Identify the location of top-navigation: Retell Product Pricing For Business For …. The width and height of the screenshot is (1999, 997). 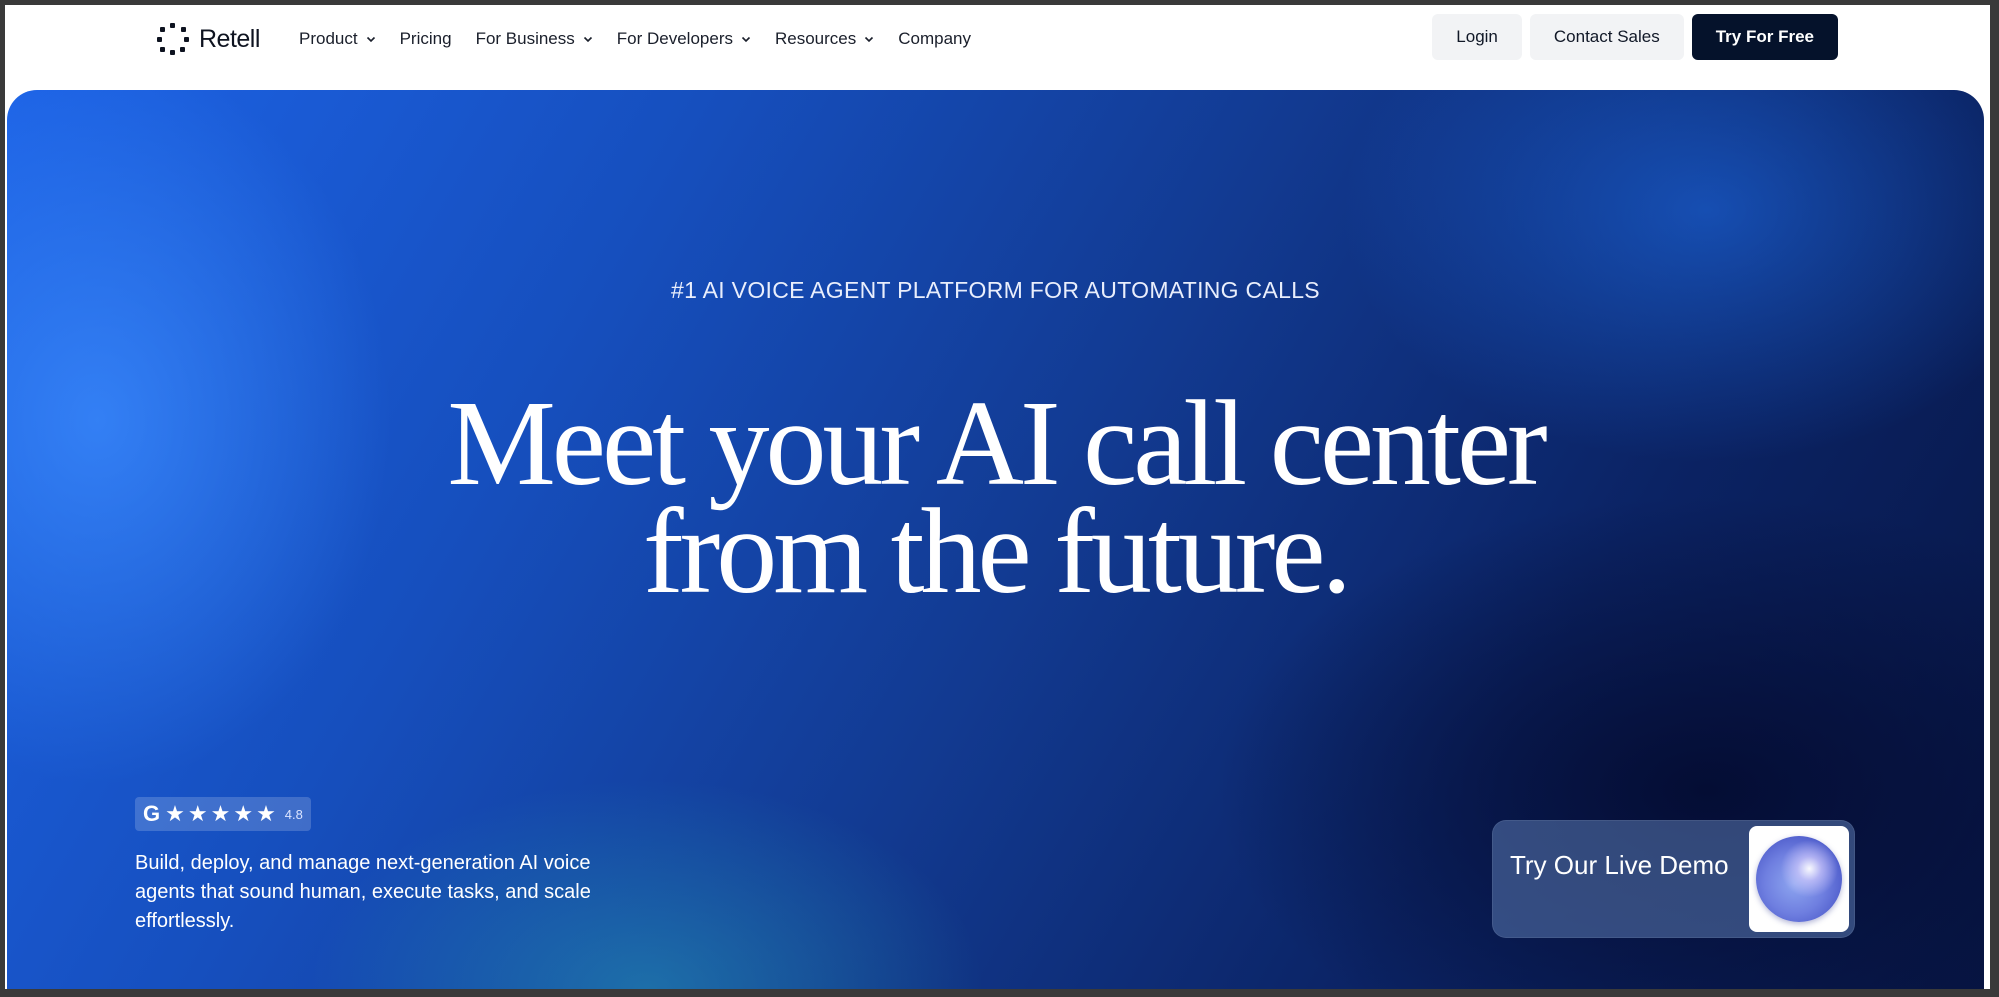
(997, 45).